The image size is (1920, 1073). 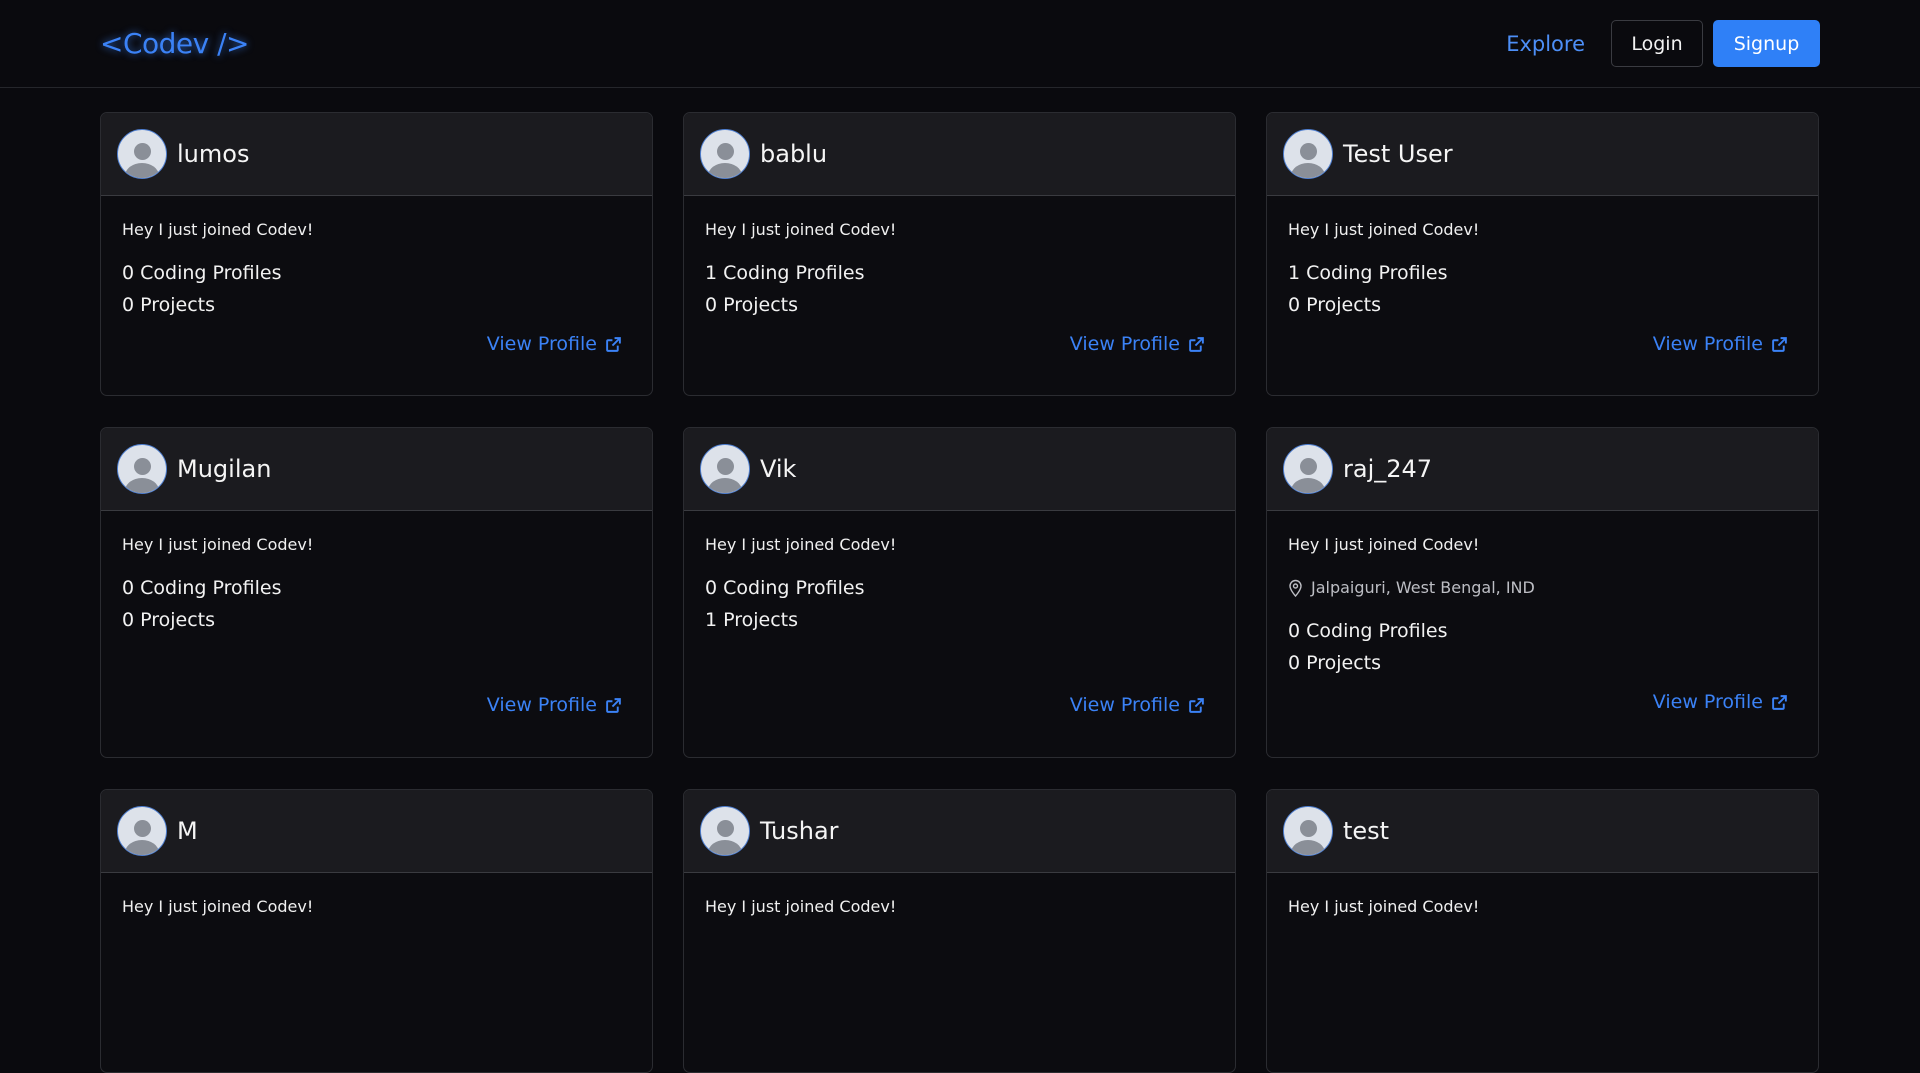 What do you see at coordinates (1542, 831) in the screenshot?
I see `card-header: test` at bounding box center [1542, 831].